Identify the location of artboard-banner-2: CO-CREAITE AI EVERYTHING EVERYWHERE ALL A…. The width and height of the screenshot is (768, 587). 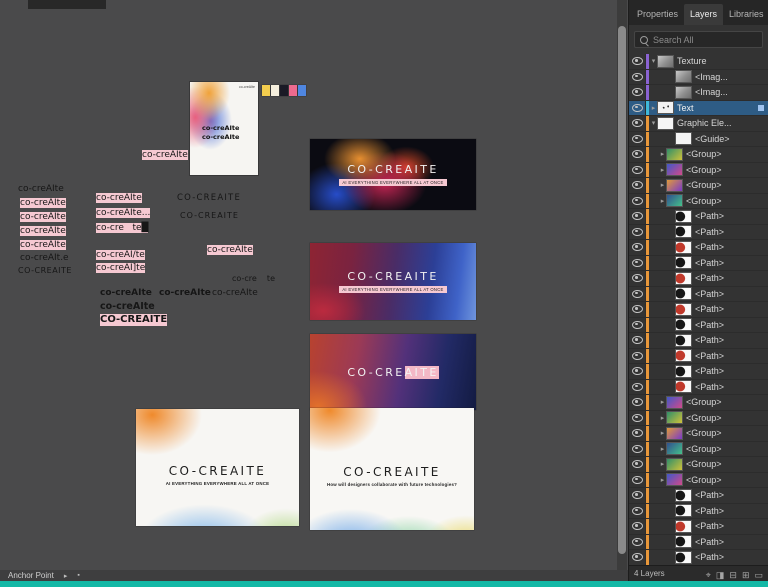
(393, 281).